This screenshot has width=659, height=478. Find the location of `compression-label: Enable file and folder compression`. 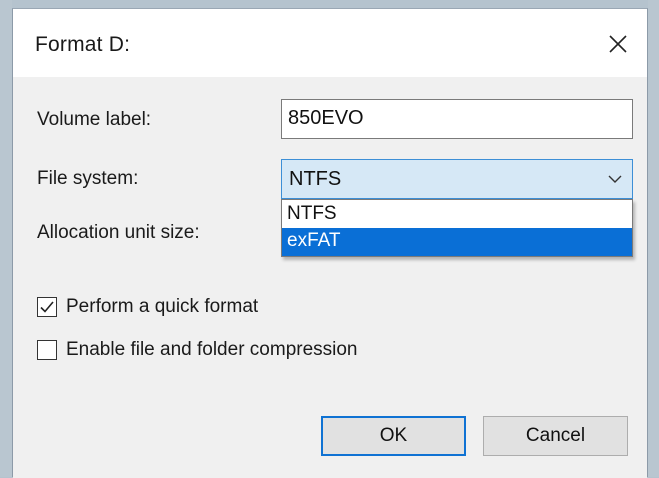

compression-label: Enable file and folder compression is located at coordinates (212, 349).